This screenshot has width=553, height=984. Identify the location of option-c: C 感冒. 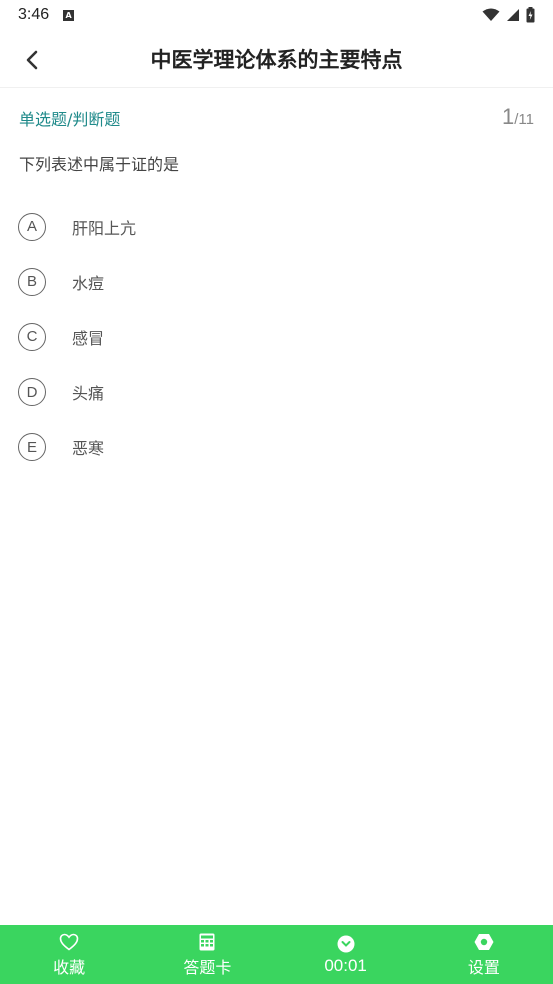
(268, 336).